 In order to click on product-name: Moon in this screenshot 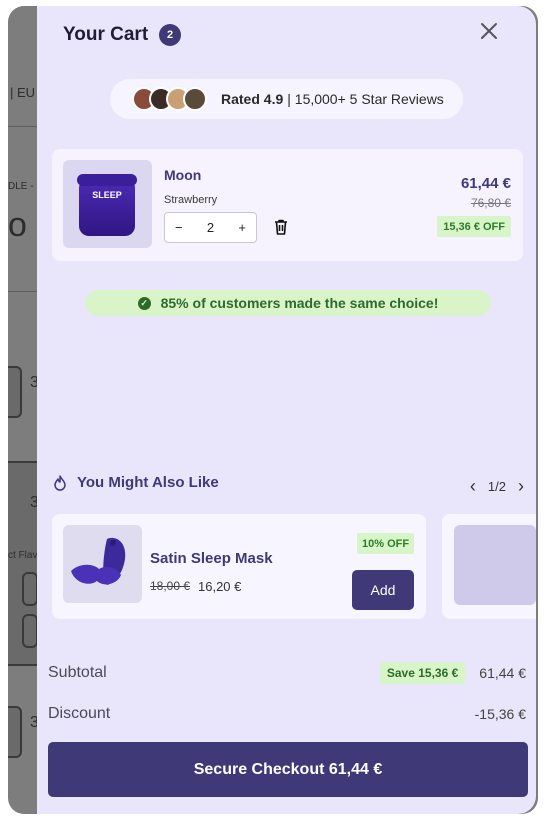, I will do `click(182, 175)`.